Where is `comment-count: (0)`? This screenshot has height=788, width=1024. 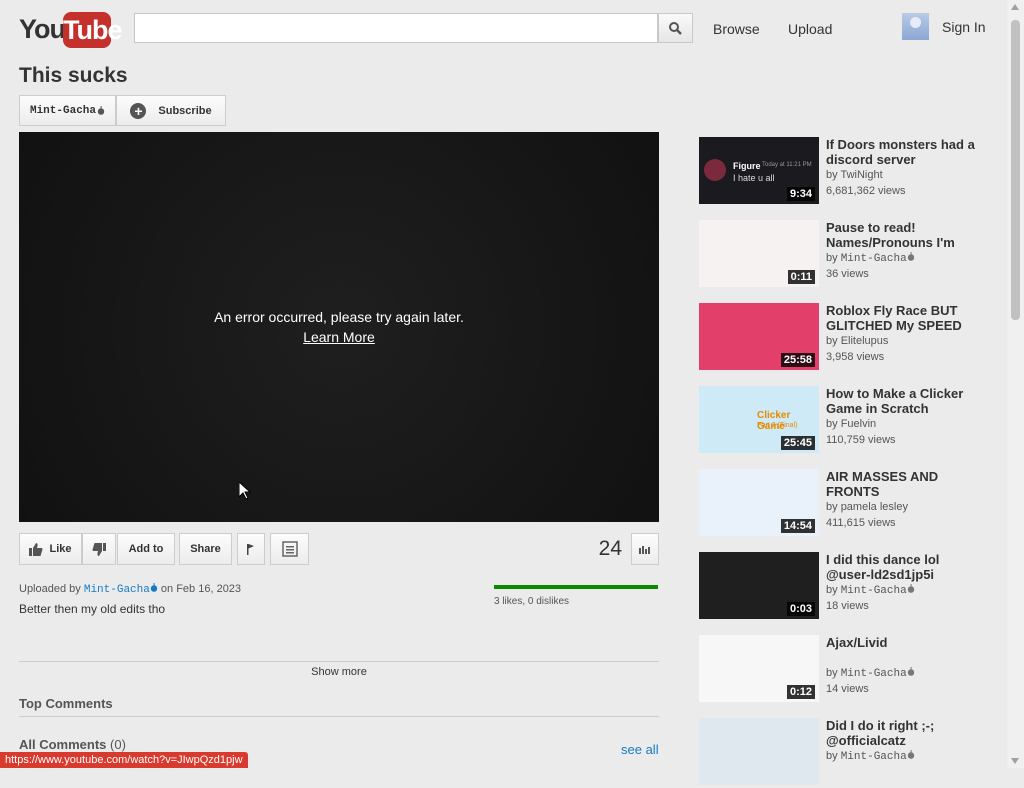
comment-count: (0) is located at coordinates (118, 744).